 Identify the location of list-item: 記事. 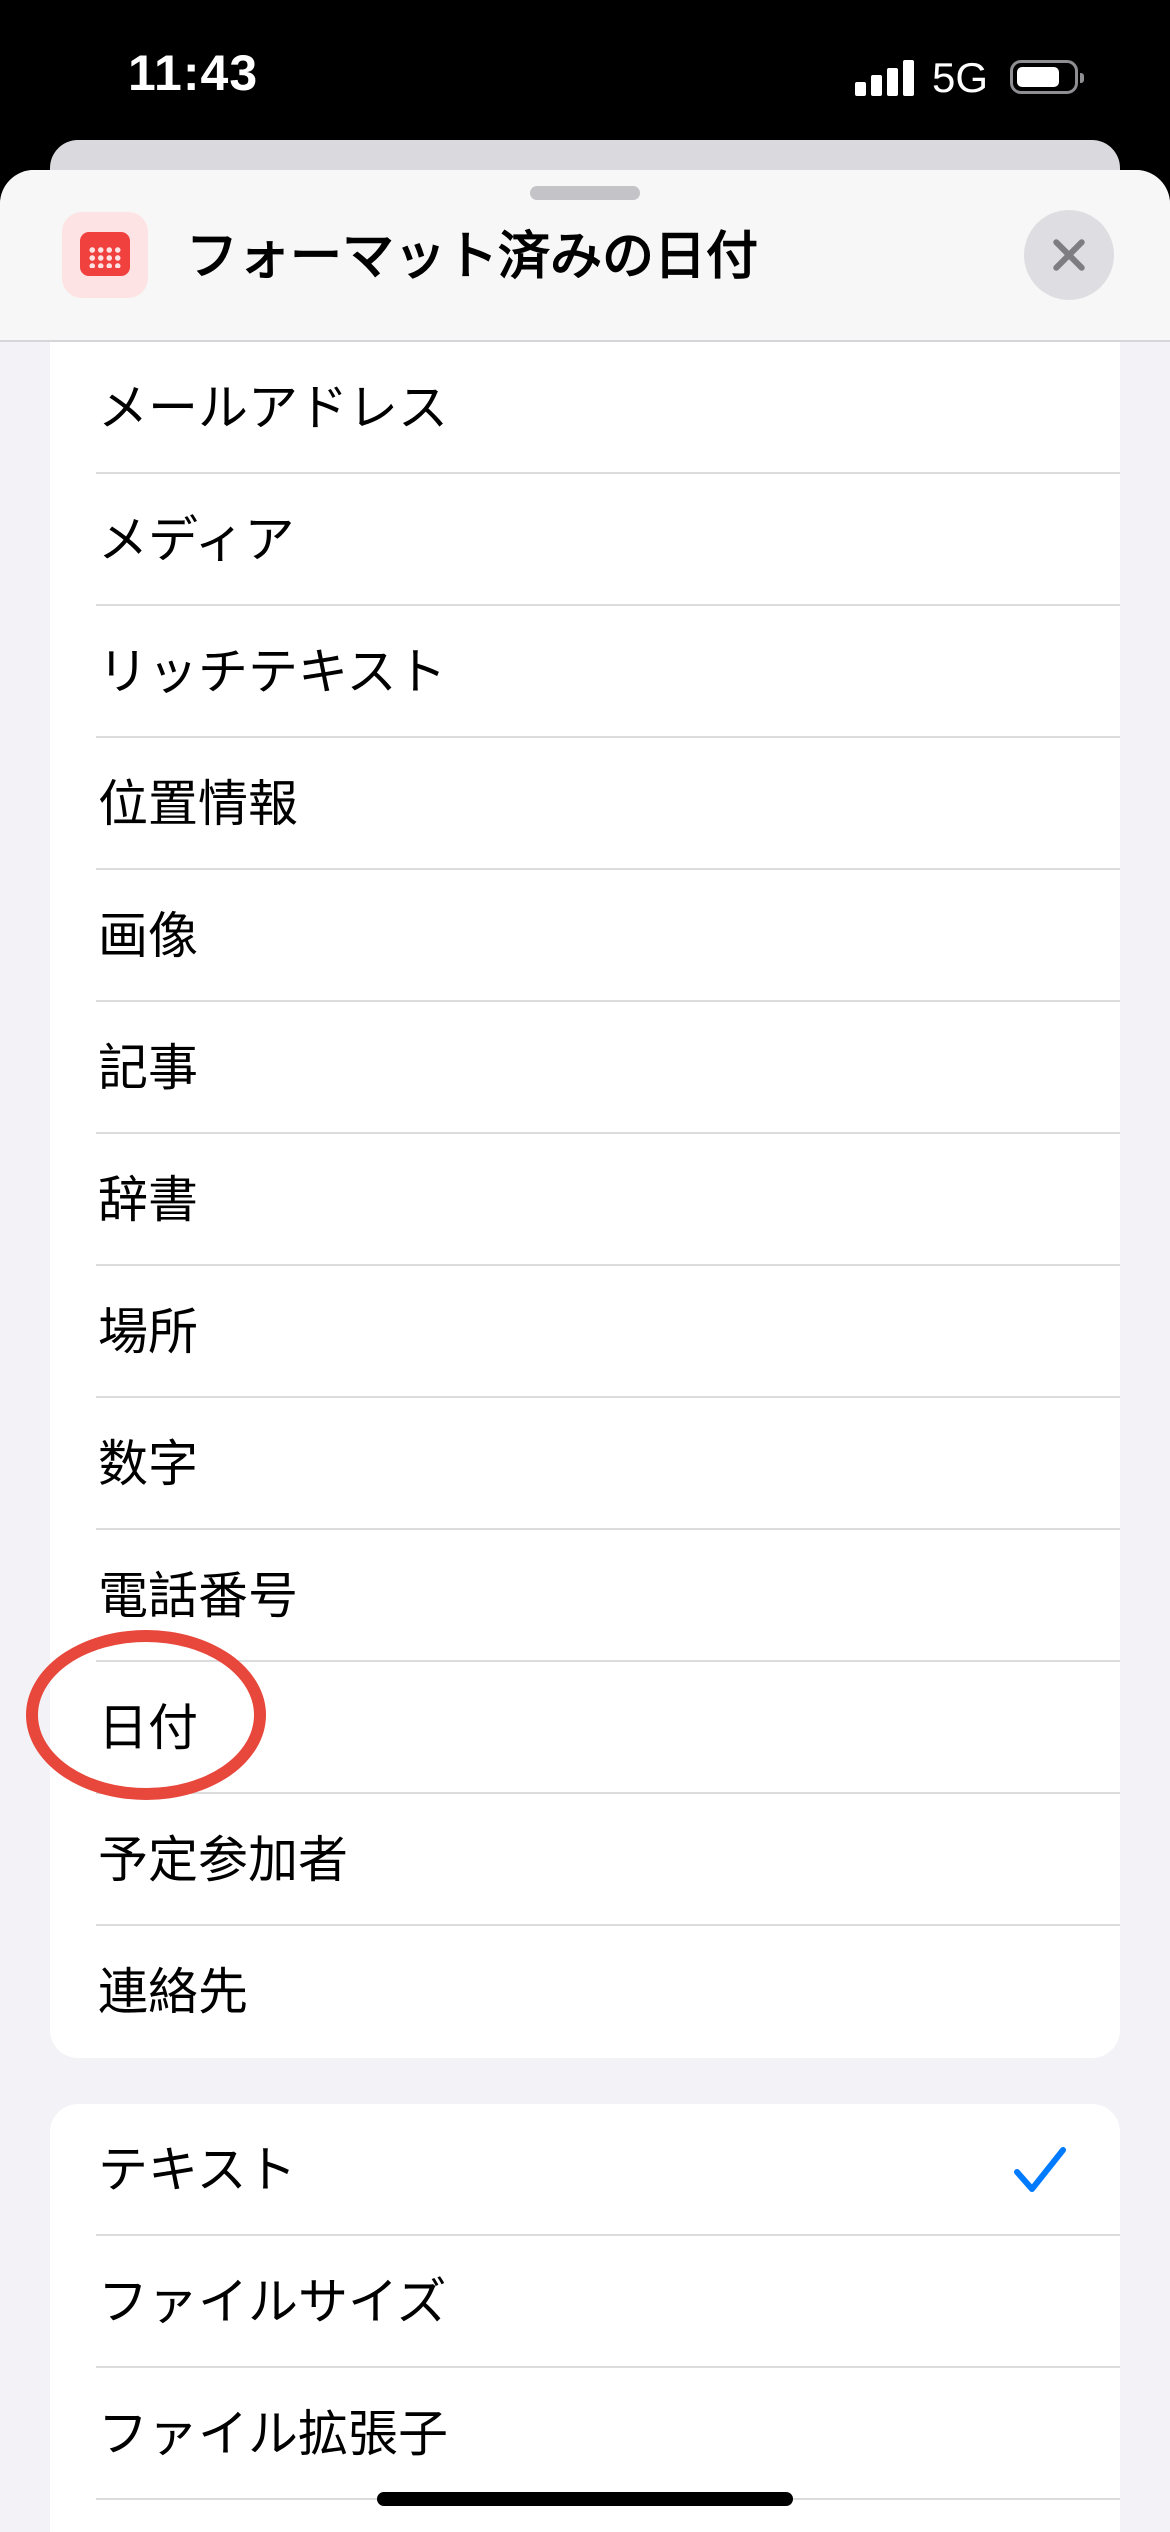
(585, 1068).